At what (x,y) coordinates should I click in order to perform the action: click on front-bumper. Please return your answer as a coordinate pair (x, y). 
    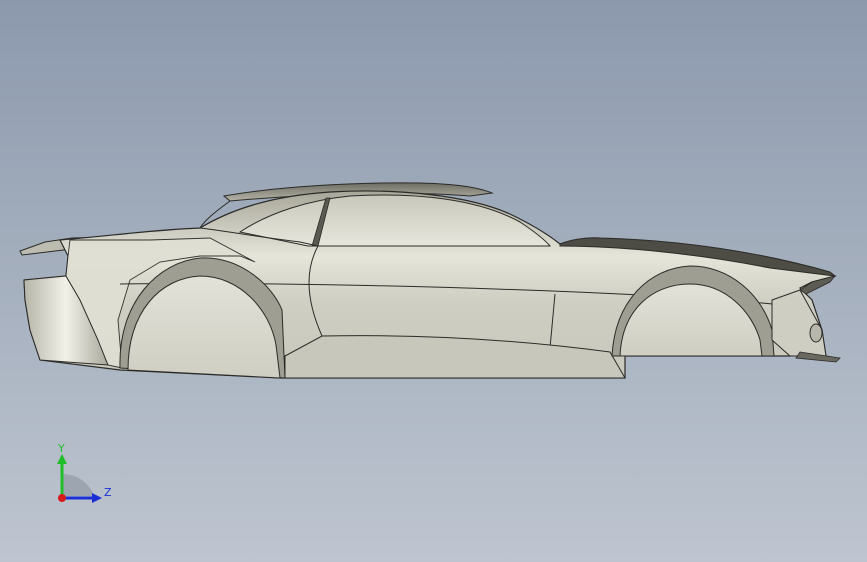
    Looking at the image, I should click on (799, 323).